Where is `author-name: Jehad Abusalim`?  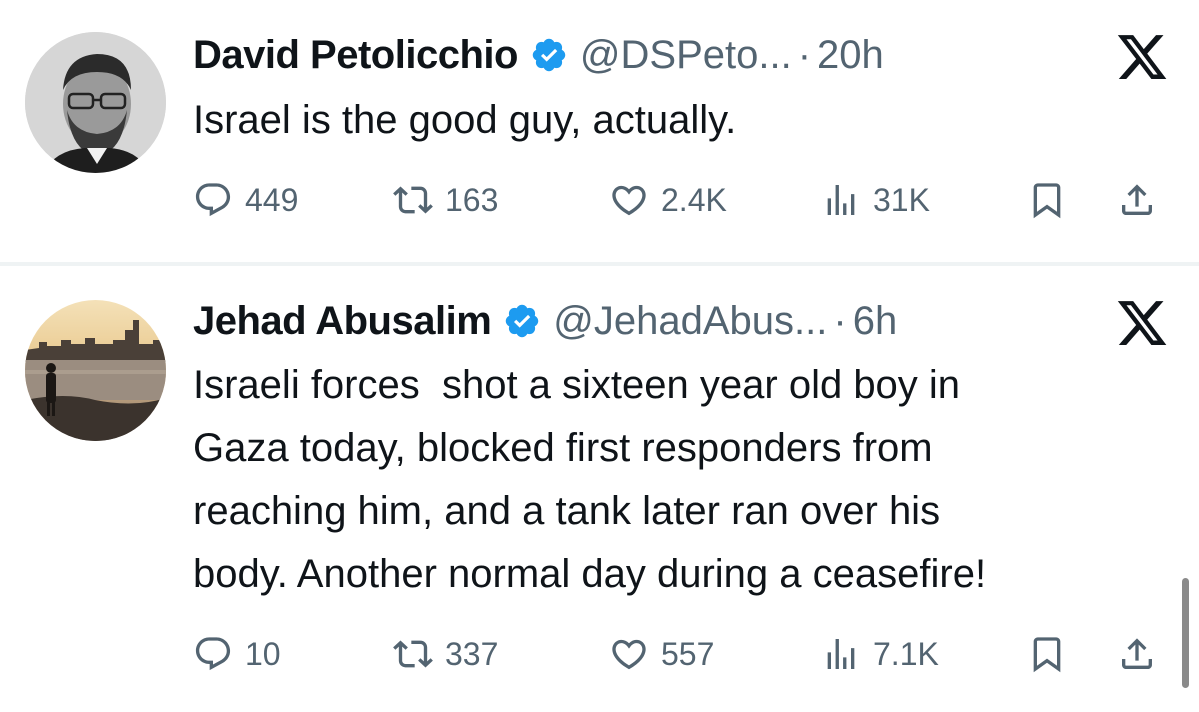 author-name: Jehad Abusalim is located at coordinates (342, 321).